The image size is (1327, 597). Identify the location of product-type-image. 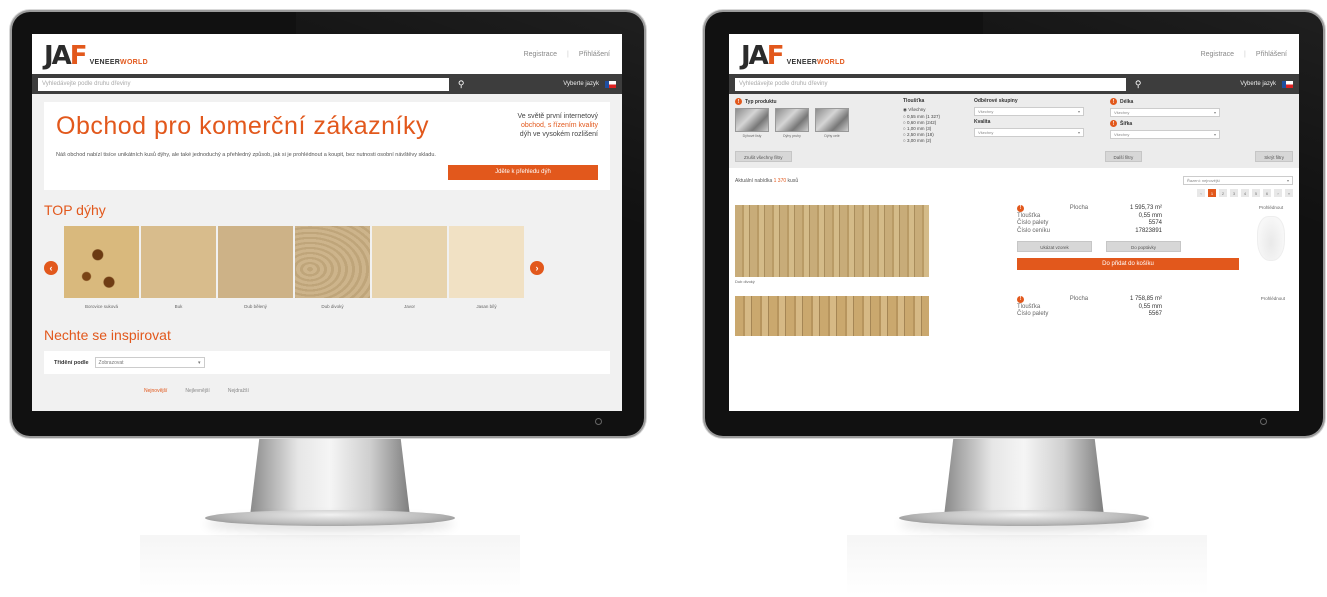
(792, 120).